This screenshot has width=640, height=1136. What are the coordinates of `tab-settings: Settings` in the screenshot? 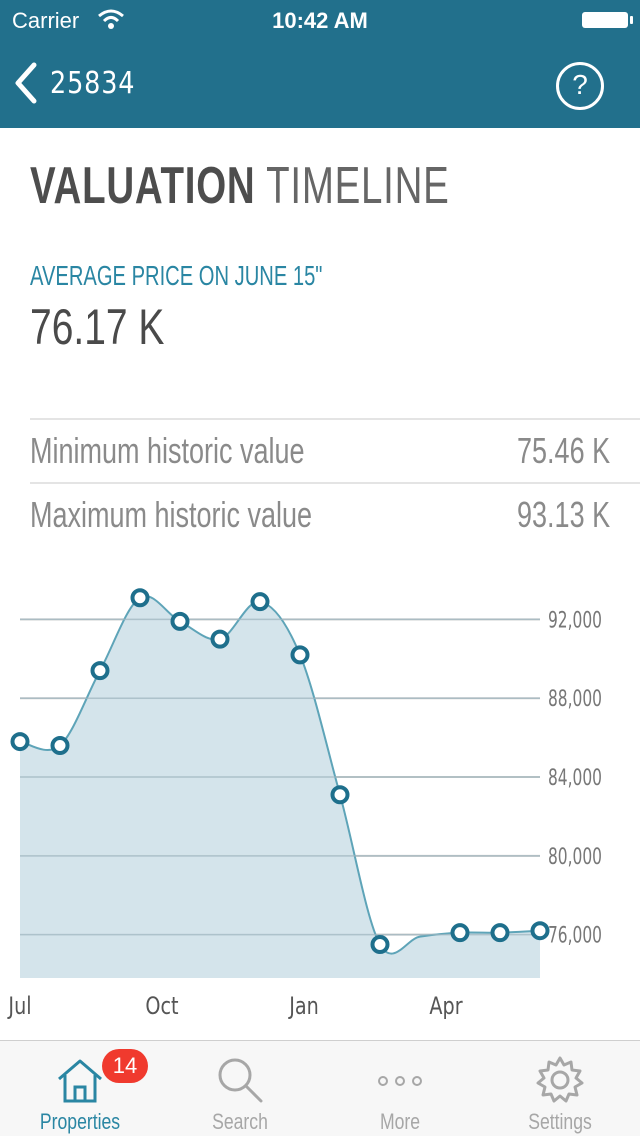 It's located at (560, 1088).